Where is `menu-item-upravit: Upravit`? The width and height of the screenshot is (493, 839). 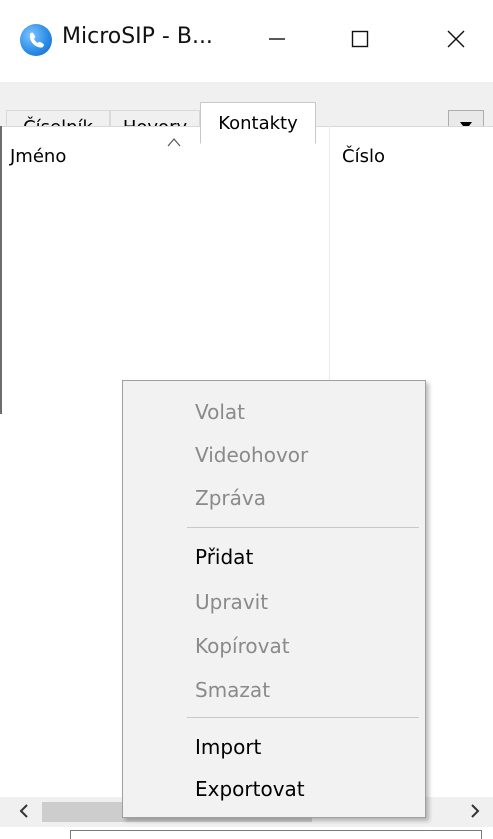 menu-item-upravit: Upravit is located at coordinates (231, 602).